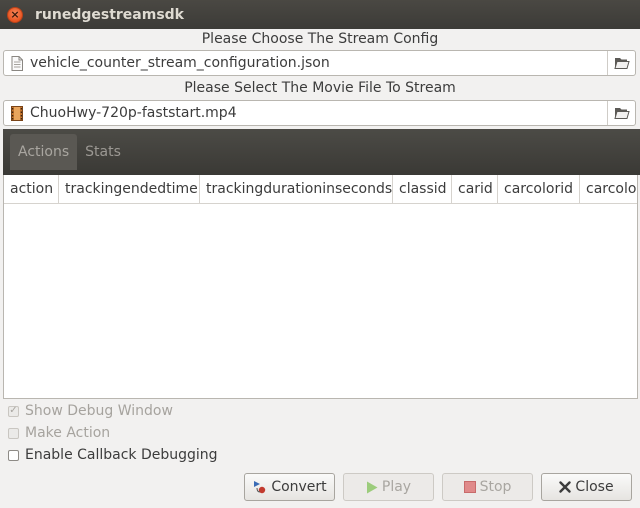 The height and width of the screenshot is (508, 640). I want to click on show-debug-window-label: Show Debug Window, so click(99, 411).